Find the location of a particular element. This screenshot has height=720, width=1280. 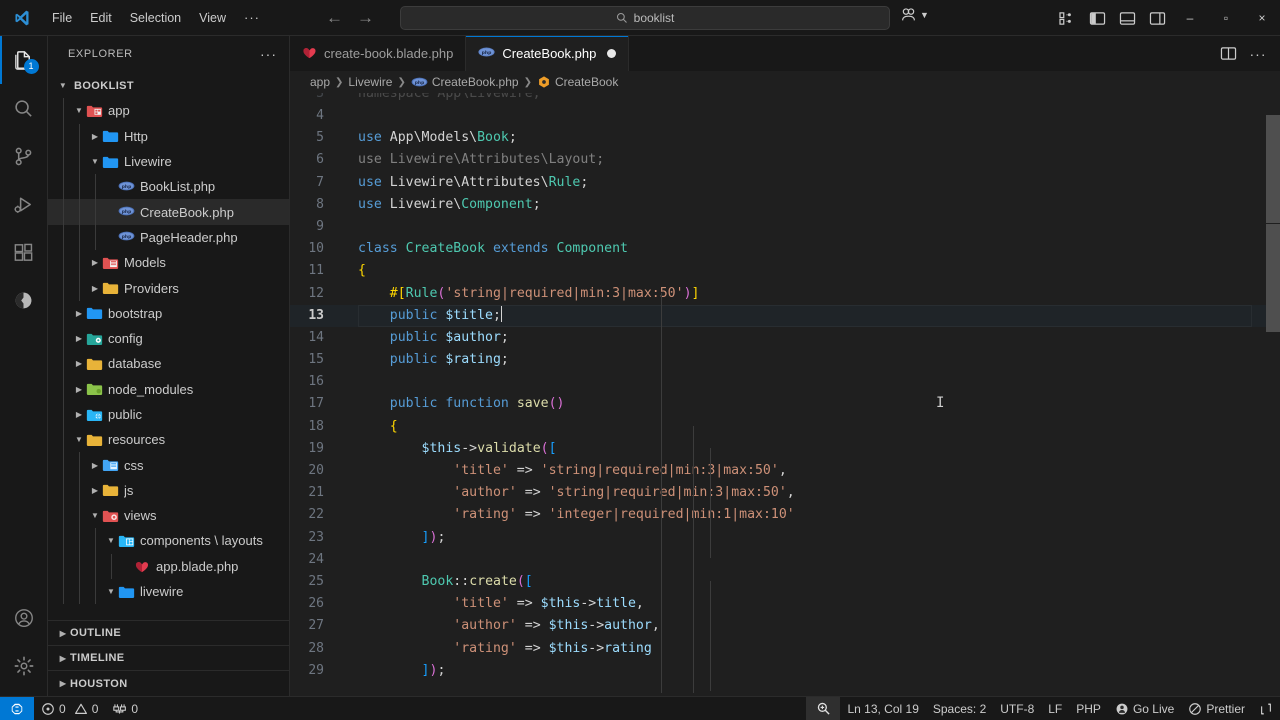

tree-file-app.blade.php: ▶app.blade.php is located at coordinates (168, 566).